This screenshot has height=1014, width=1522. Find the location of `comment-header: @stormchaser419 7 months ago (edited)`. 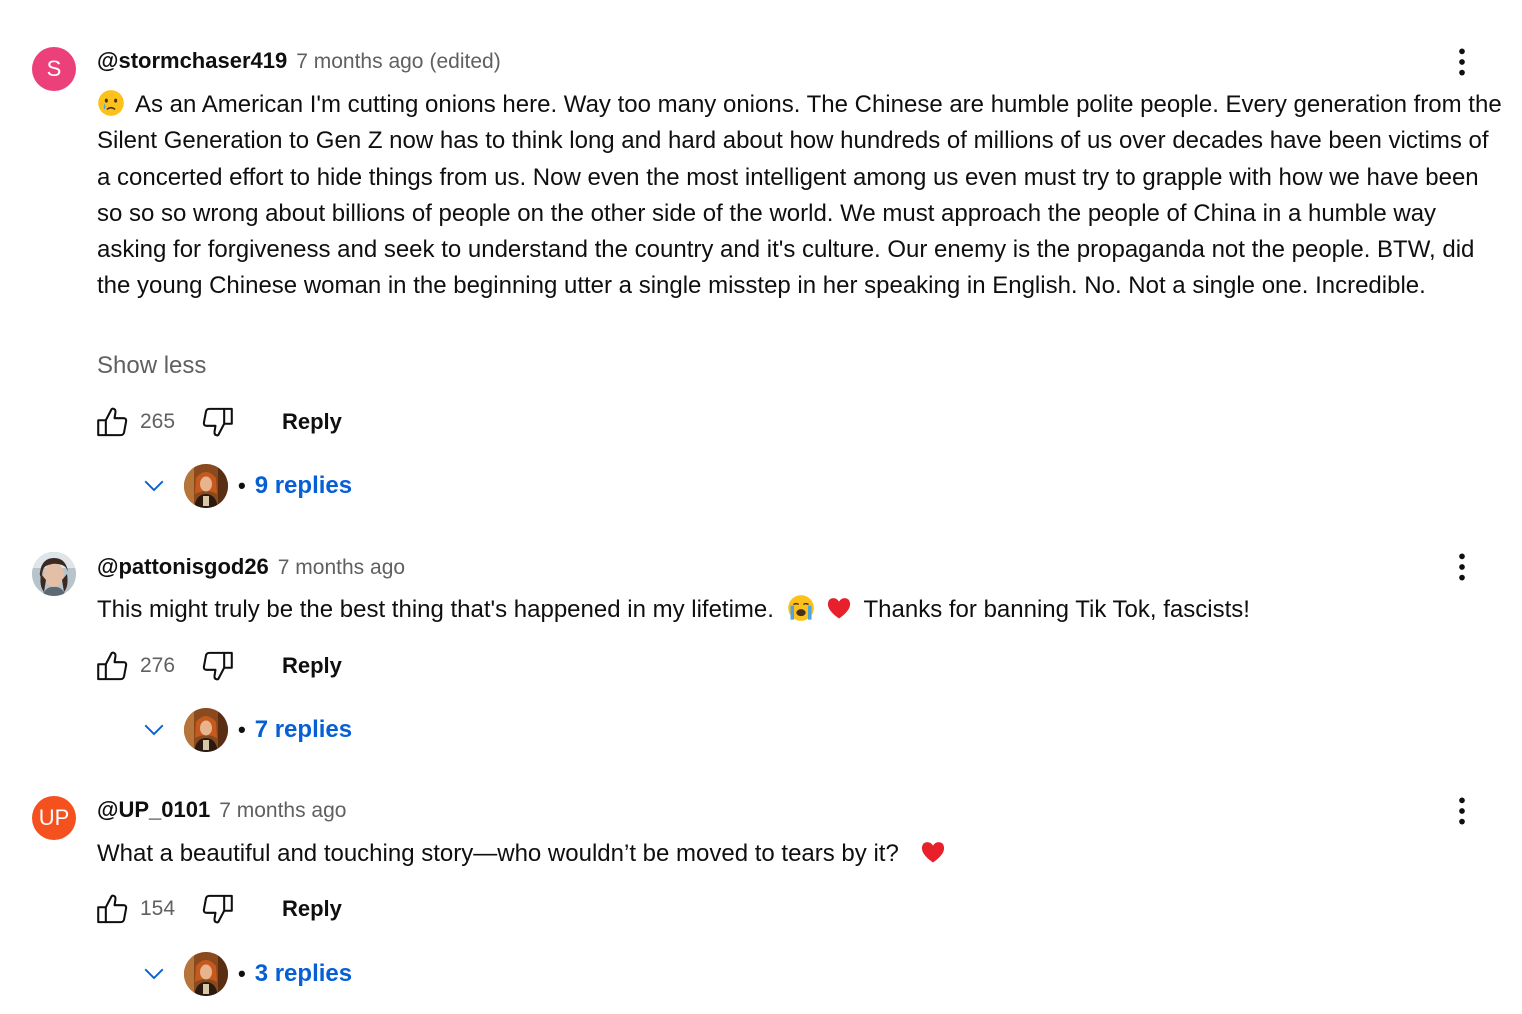

comment-header: @stormchaser419 7 months ago (edited) is located at coordinates (299, 61).